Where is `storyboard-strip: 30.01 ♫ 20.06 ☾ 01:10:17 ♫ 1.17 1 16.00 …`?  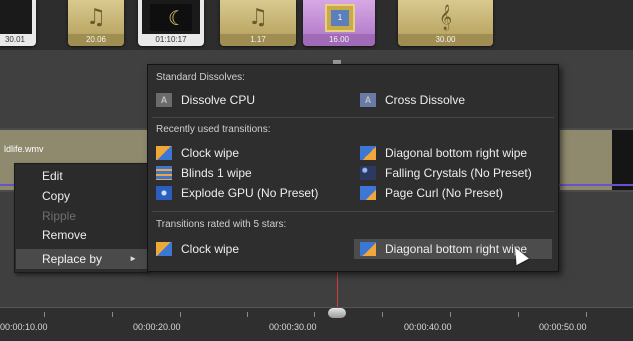 storyboard-strip: 30.01 ♫ 20.06 ☾ 01:10:17 ♫ 1.17 1 16.00 … is located at coordinates (316, 25).